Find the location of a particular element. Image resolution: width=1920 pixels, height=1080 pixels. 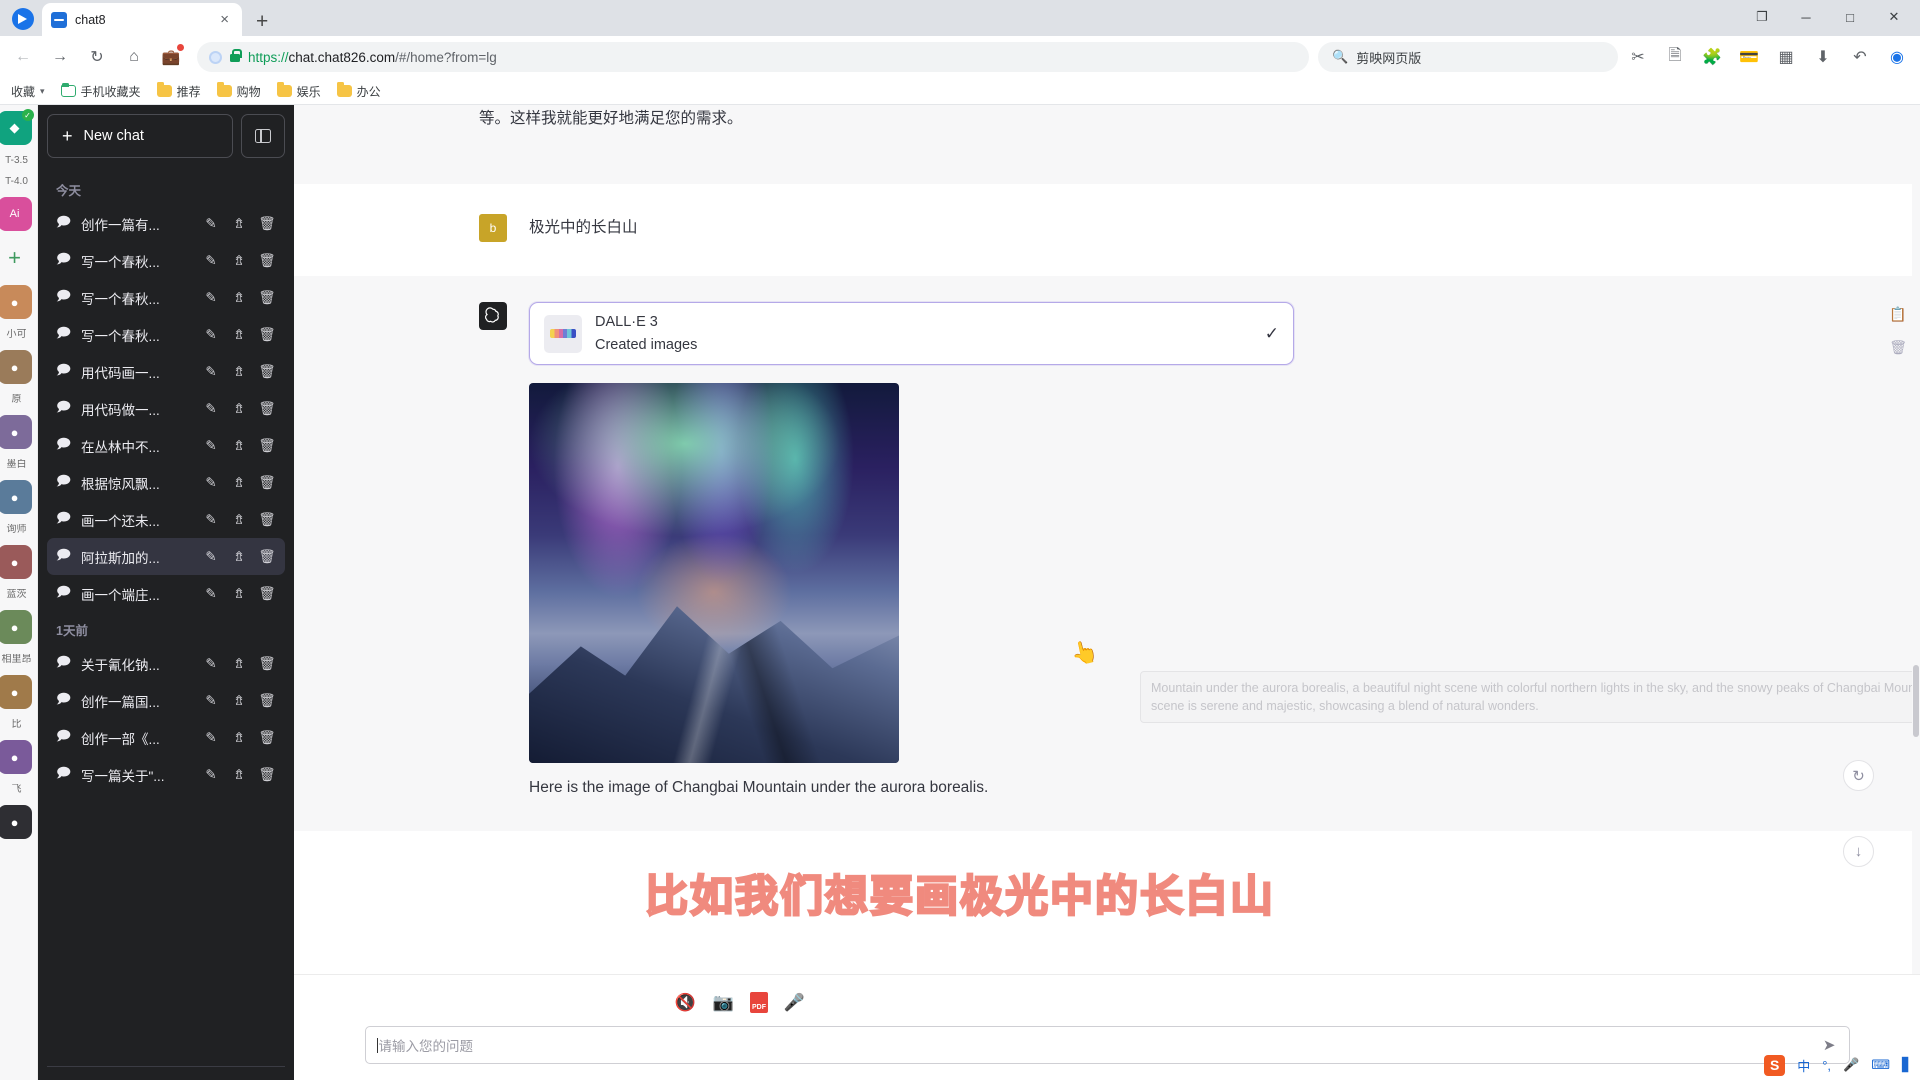

bookmark-item: 手机收藏夹 is located at coordinates (101, 91).